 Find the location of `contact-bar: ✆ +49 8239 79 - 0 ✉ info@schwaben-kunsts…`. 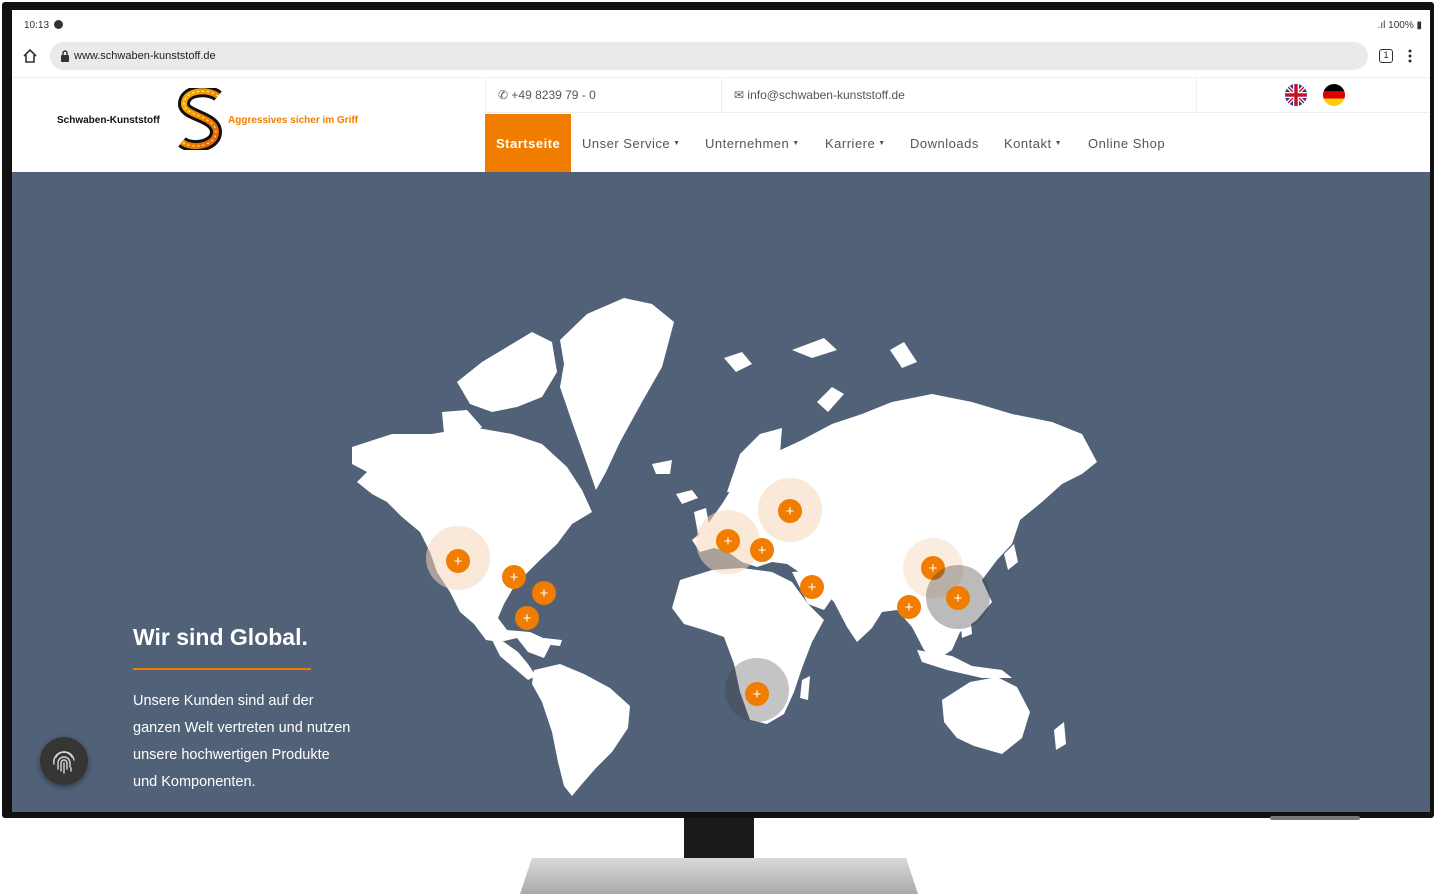

contact-bar: ✆ +49 8239 79 - 0 ✉ info@schwaben-kunsts… is located at coordinates (957, 95).